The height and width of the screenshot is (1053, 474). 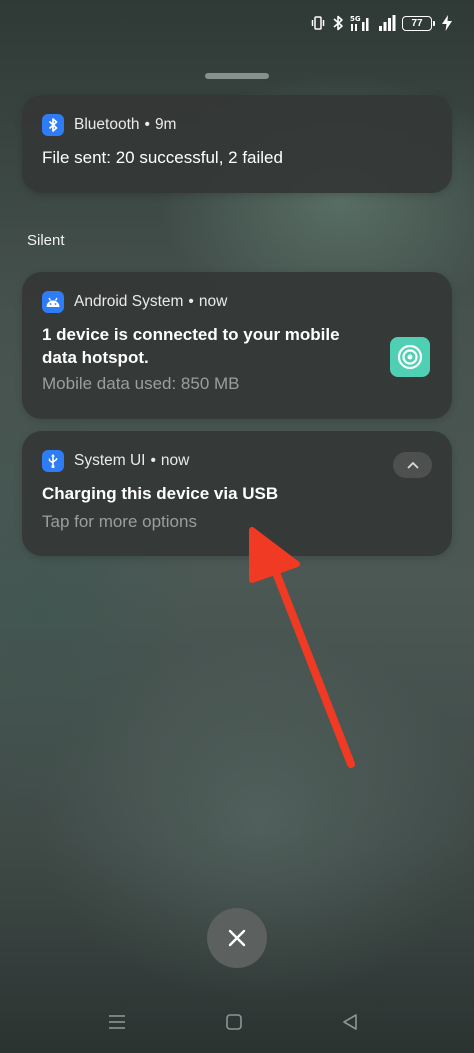 I want to click on notification-header: System UI • now, so click(x=237, y=461).